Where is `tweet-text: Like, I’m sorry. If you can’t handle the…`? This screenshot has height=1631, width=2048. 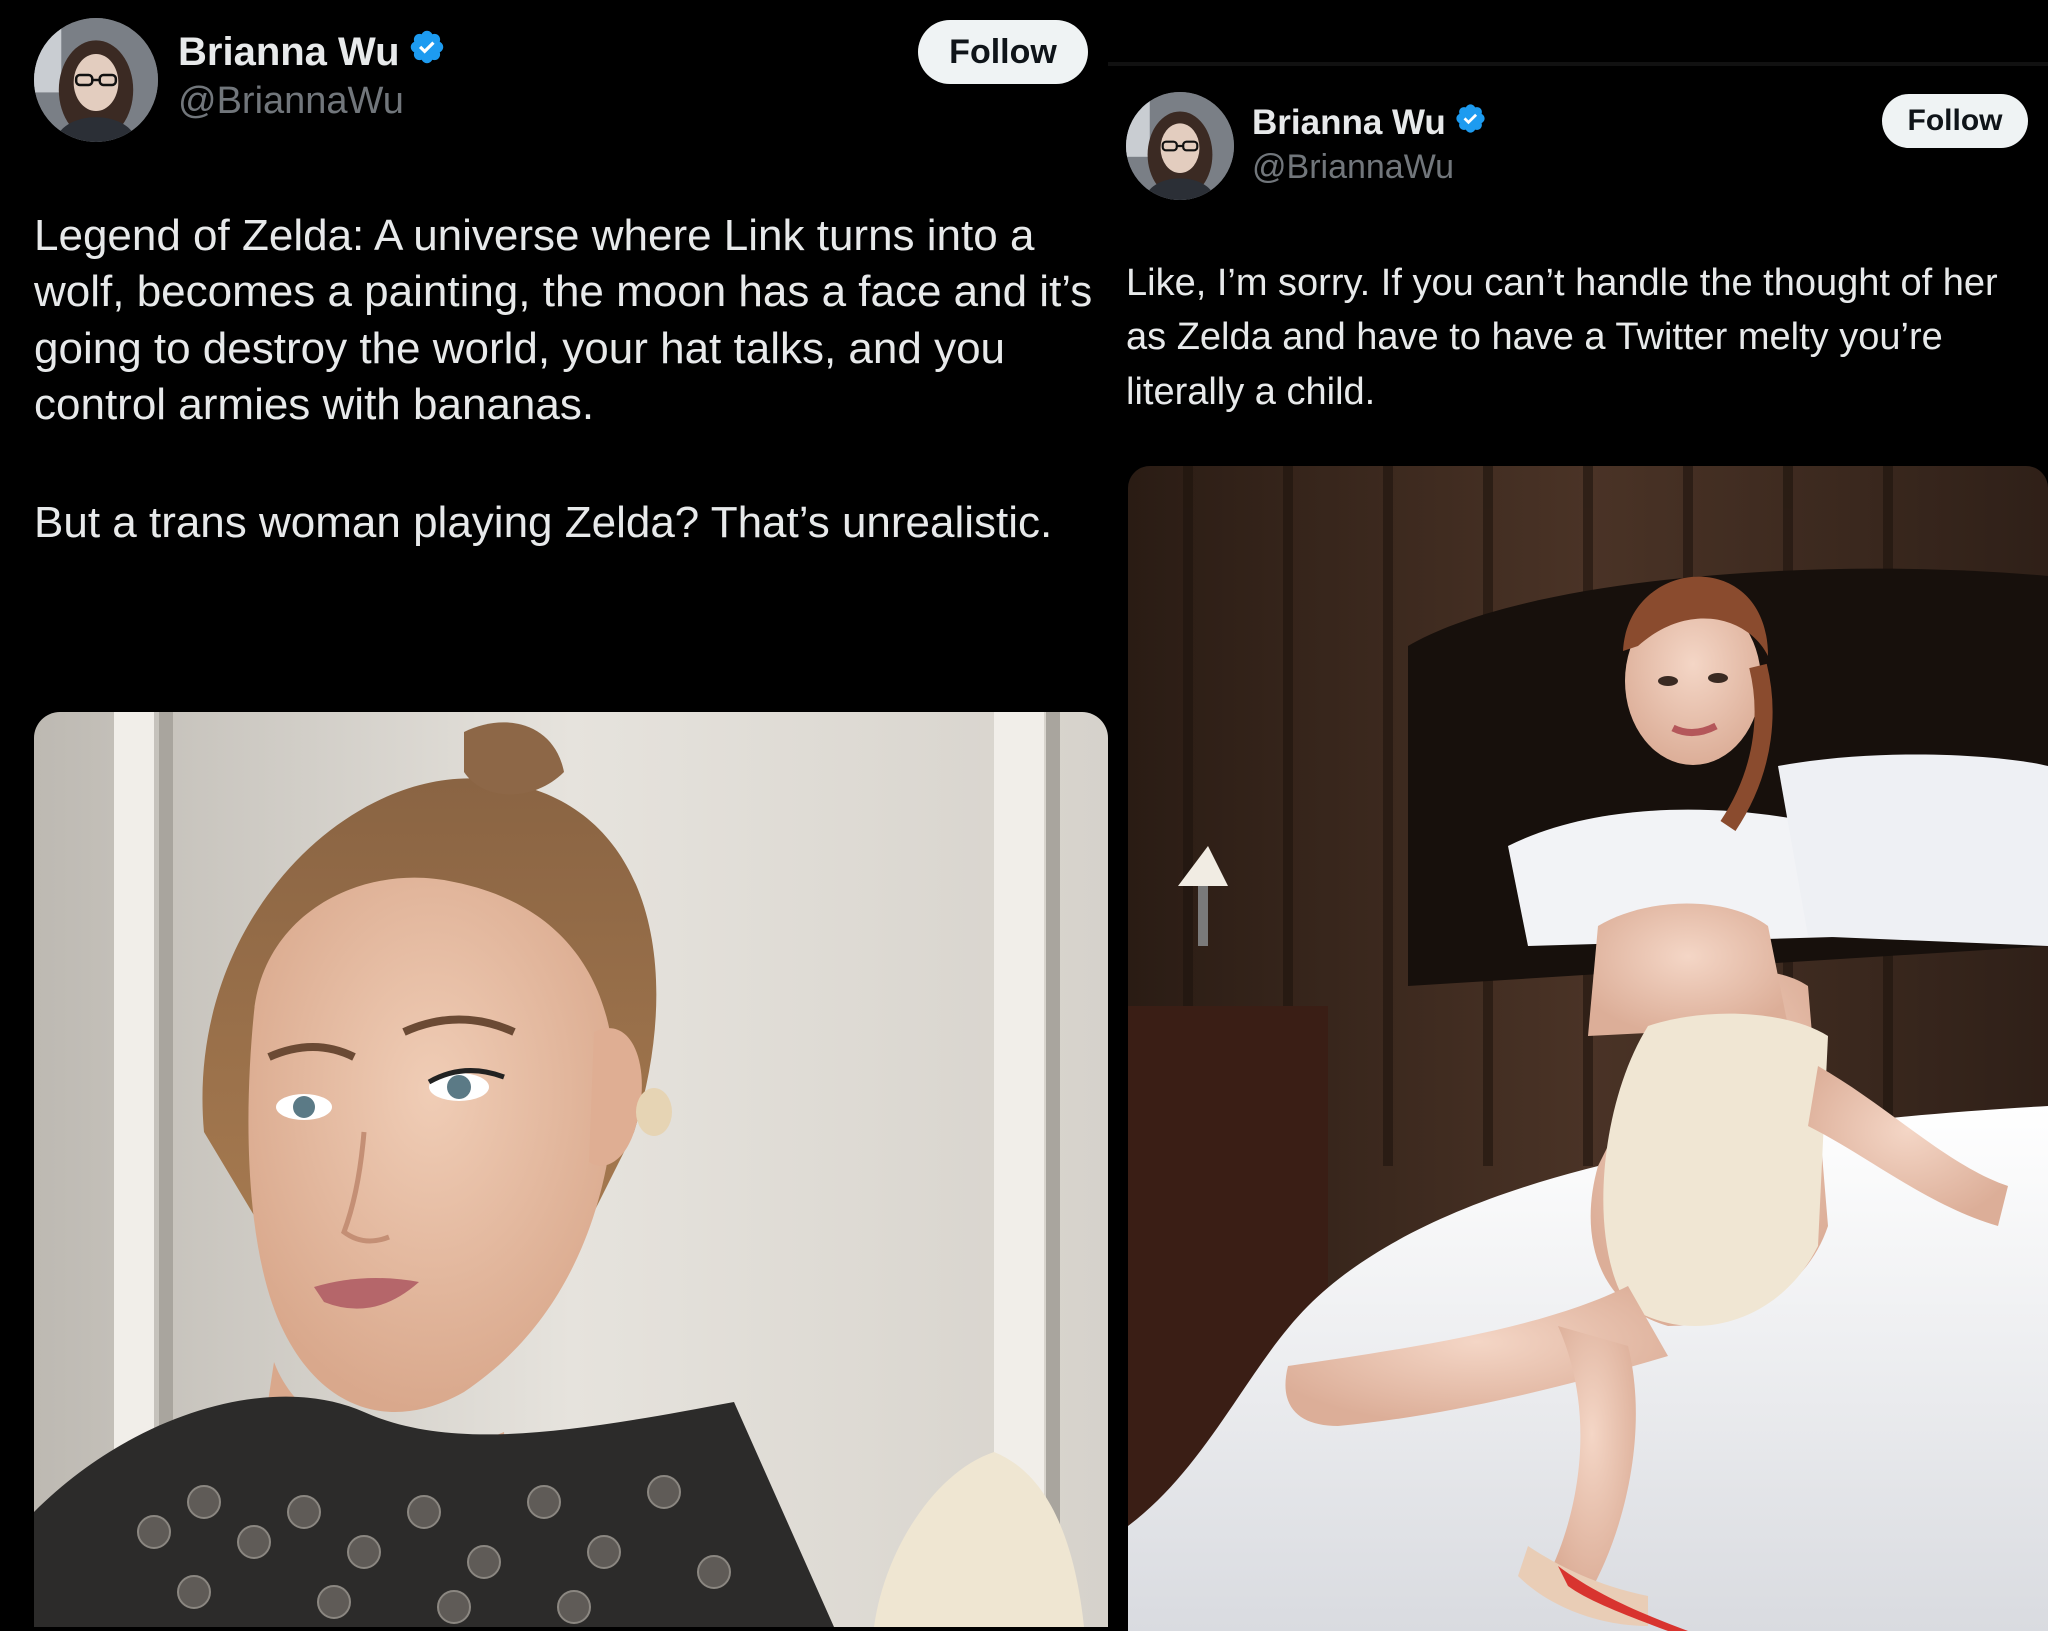 tweet-text: Like, I’m sorry. If you can’t handle the… is located at coordinates (1576, 337).